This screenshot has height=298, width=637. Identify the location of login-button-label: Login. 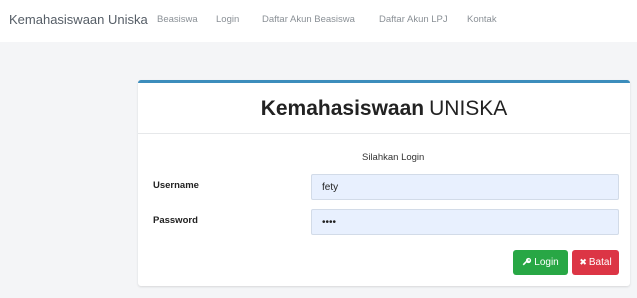
(546, 262).